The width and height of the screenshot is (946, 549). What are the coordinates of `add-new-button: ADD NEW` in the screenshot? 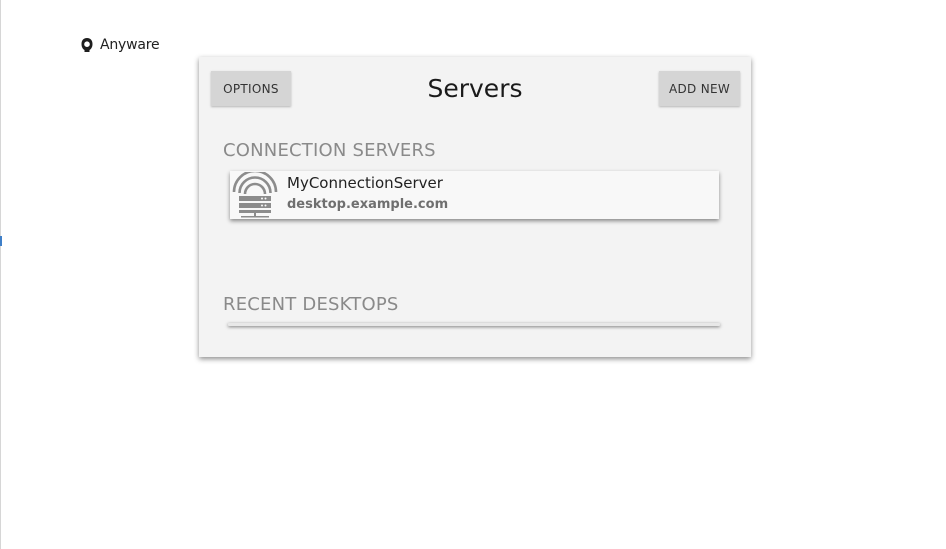 It's located at (699, 88).